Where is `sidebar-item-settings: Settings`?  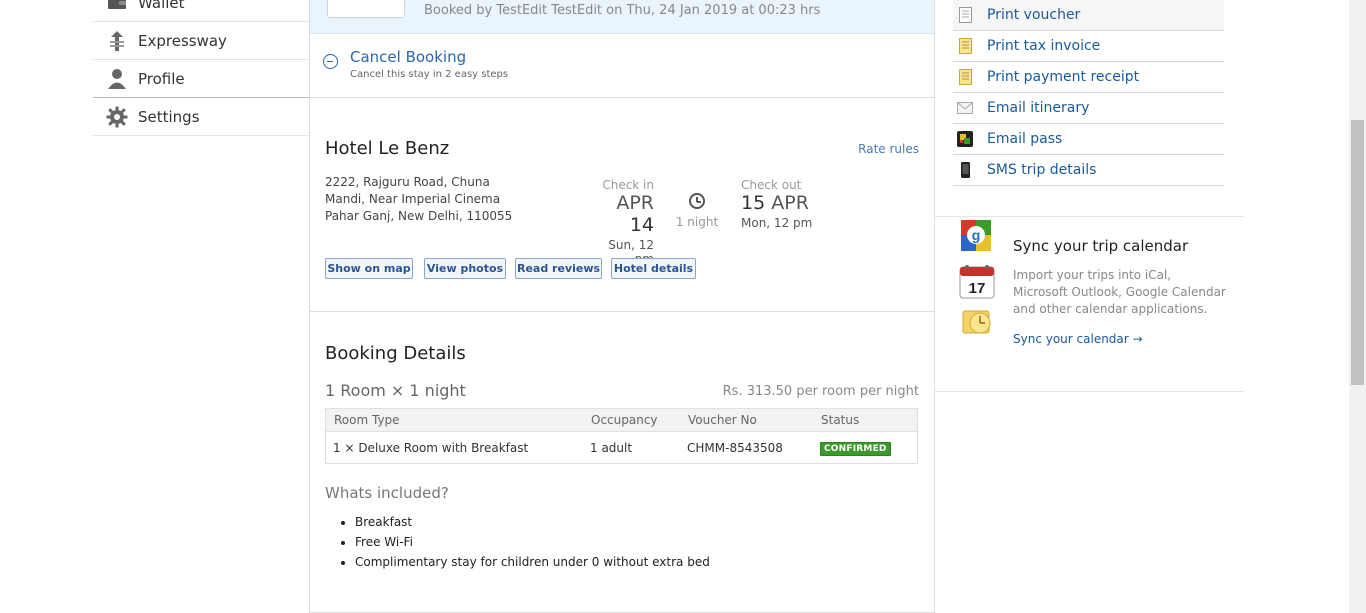 sidebar-item-settings: Settings is located at coordinates (201, 117).